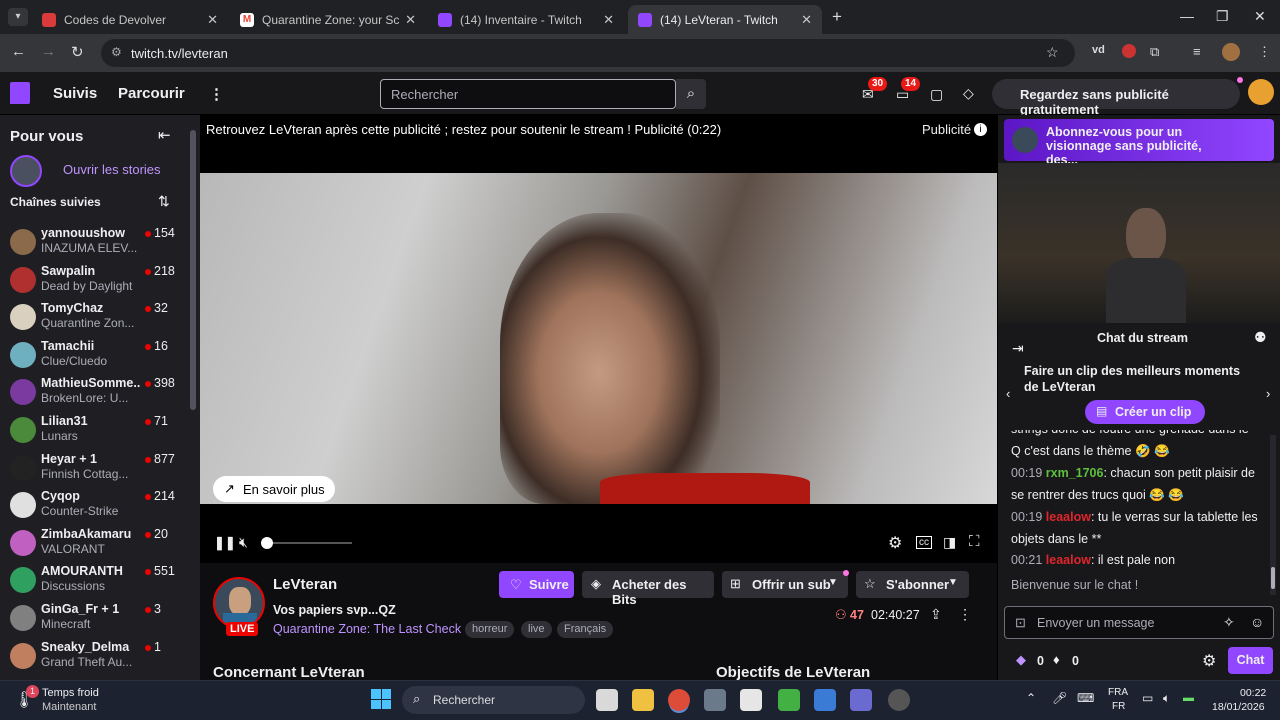  What do you see at coordinates (381, 699) in the screenshot?
I see `start-icon` at bounding box center [381, 699].